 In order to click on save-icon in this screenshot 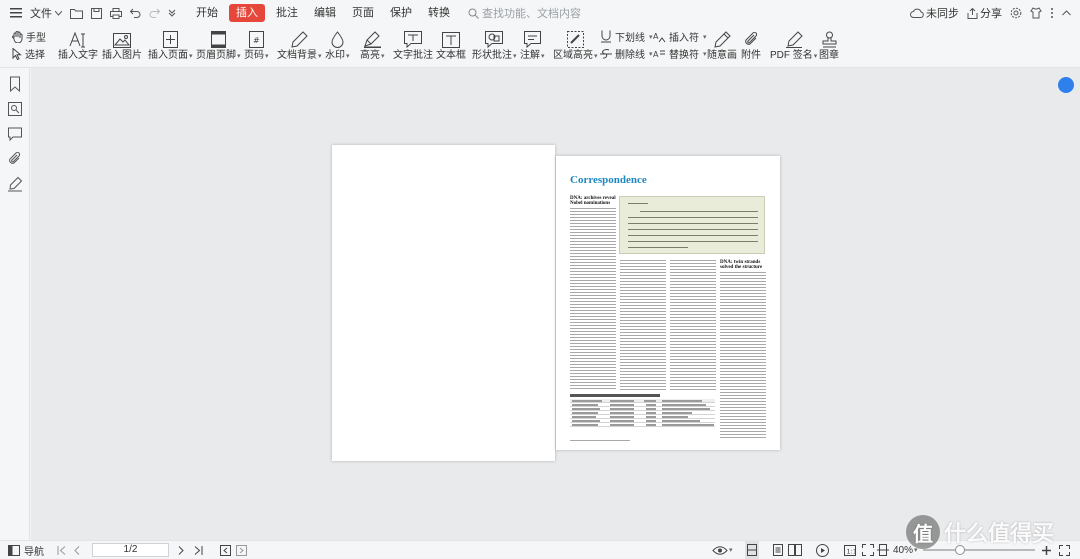, I will do `click(96, 13)`.